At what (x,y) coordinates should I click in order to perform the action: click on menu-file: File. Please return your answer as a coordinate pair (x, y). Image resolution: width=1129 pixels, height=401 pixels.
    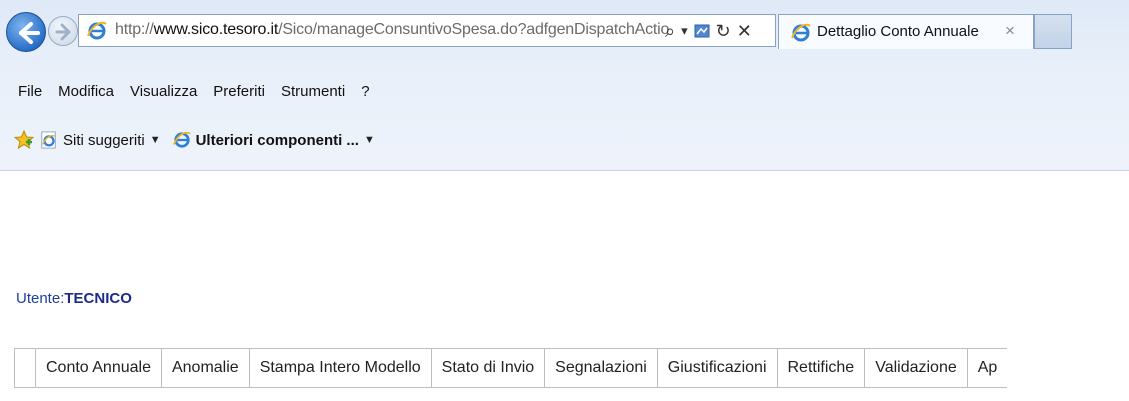
    Looking at the image, I should click on (25, 92).